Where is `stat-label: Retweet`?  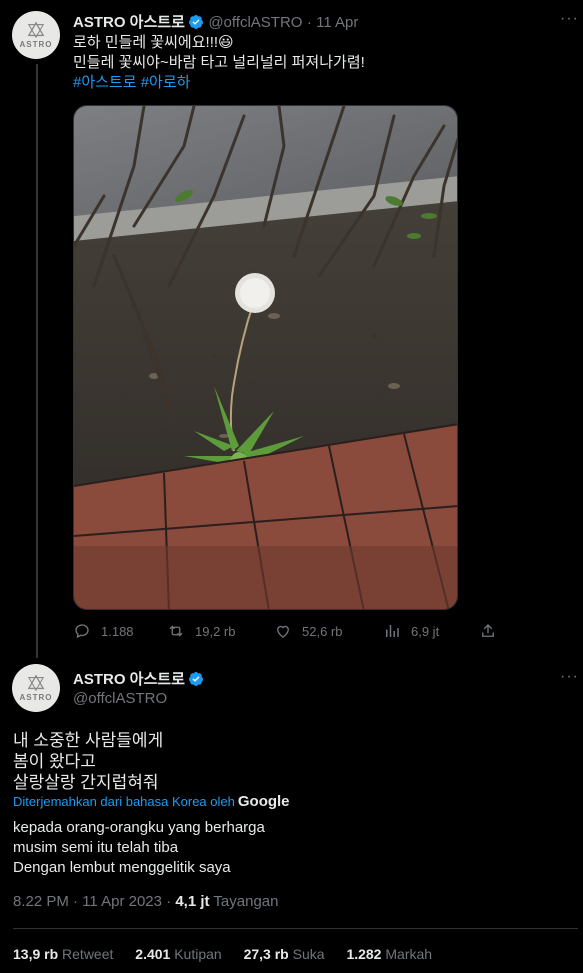
stat-label: Retweet is located at coordinates (88, 954).